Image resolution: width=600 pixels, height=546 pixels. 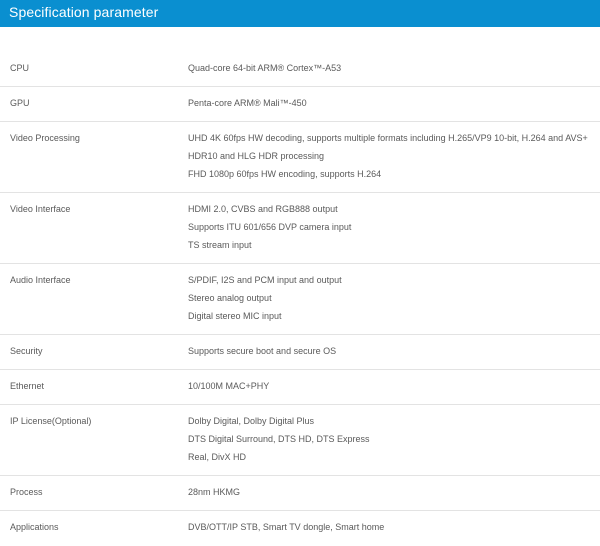 I want to click on spec-row: Process 28nm HKMG, so click(x=300, y=493).